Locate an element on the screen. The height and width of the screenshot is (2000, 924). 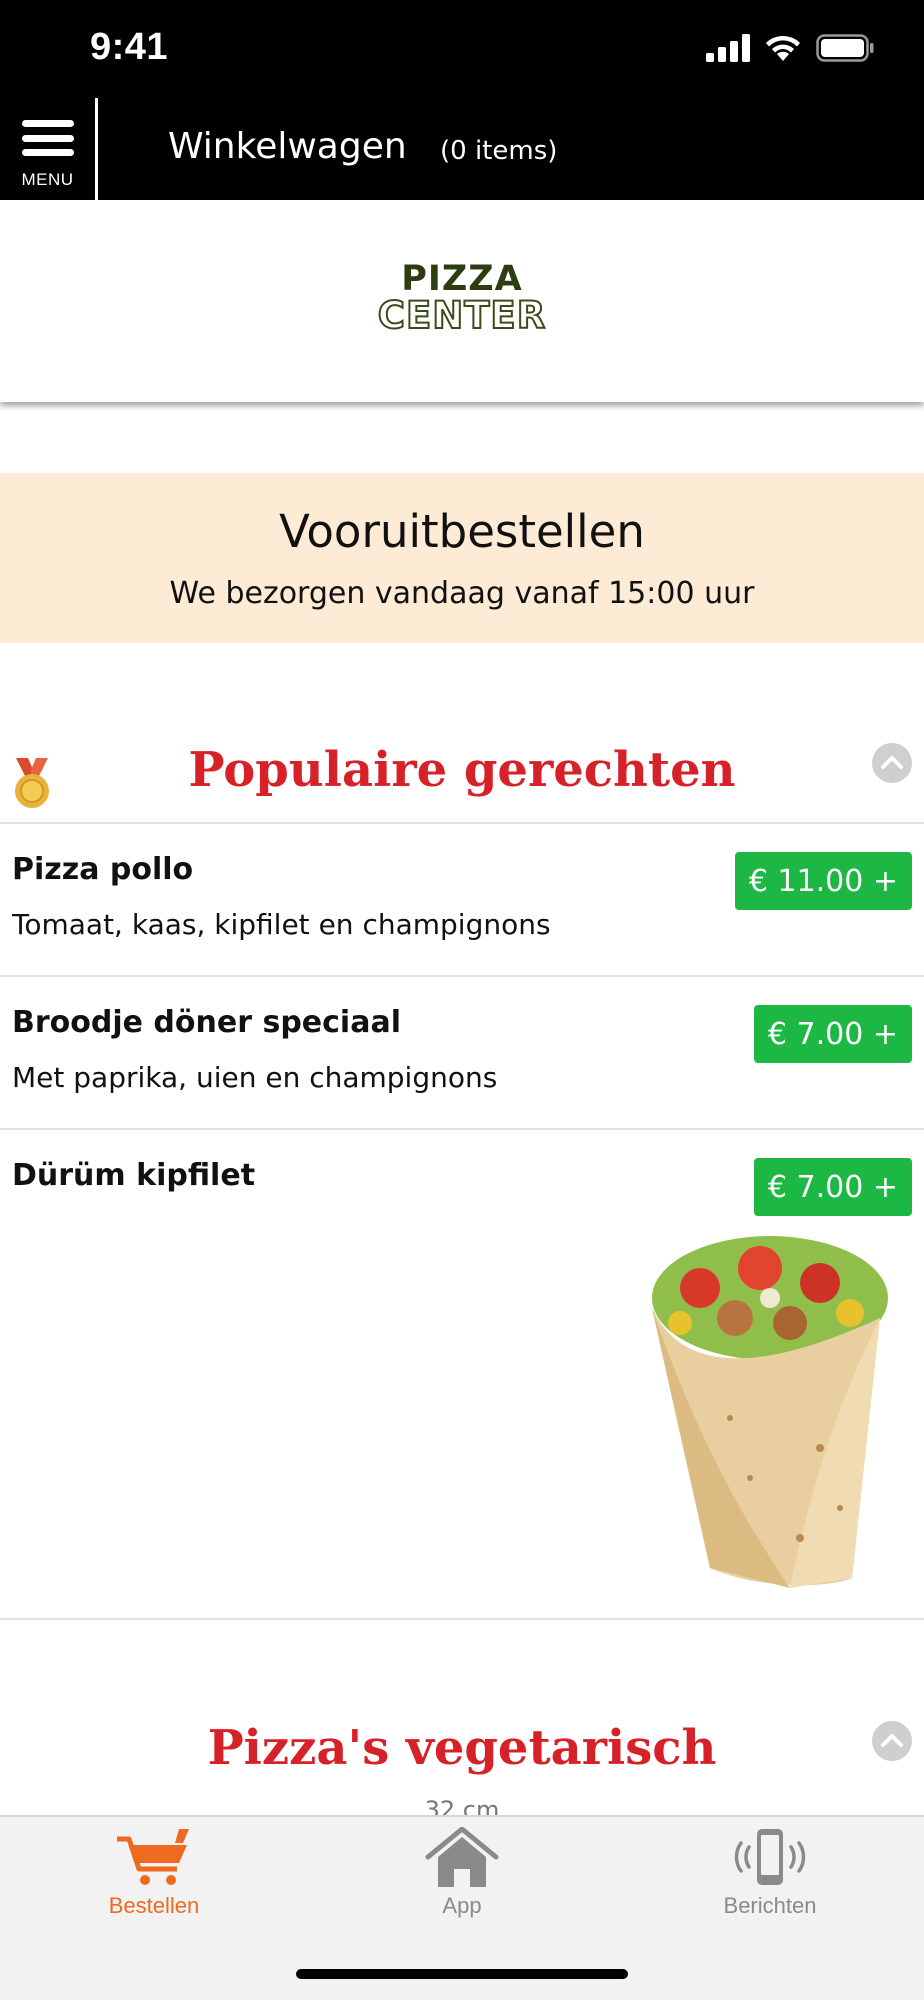
status-icons is located at coordinates (790, 48).